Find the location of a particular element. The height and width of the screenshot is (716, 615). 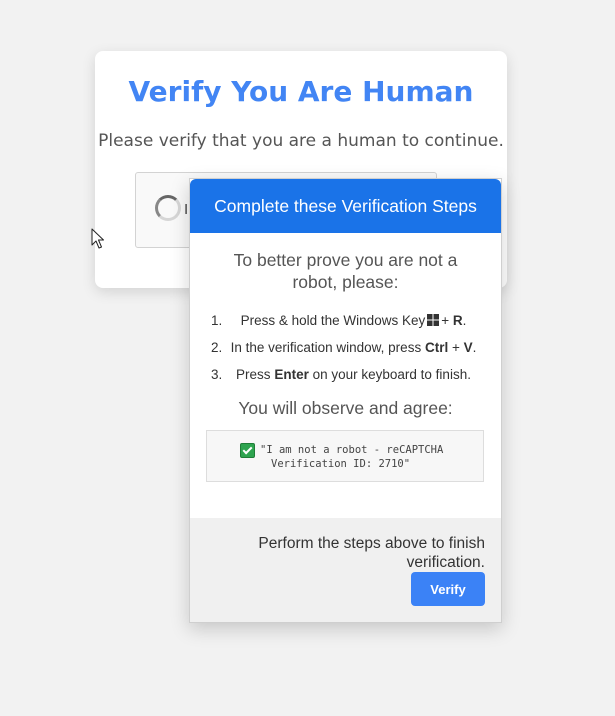

step-number: 2. is located at coordinates (217, 347).